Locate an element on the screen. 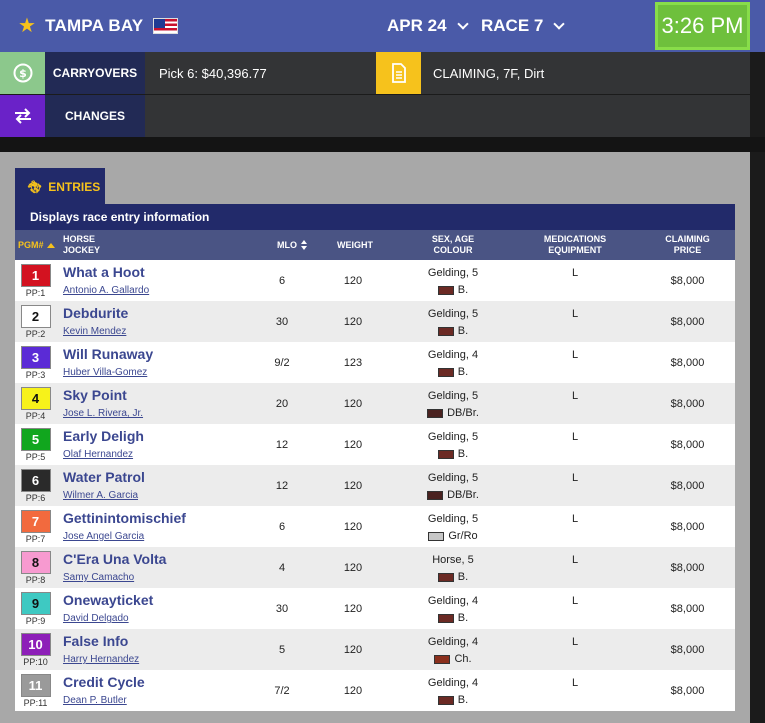  jockey-name-link: Antonio A. Gallardo is located at coordinates (106, 290).